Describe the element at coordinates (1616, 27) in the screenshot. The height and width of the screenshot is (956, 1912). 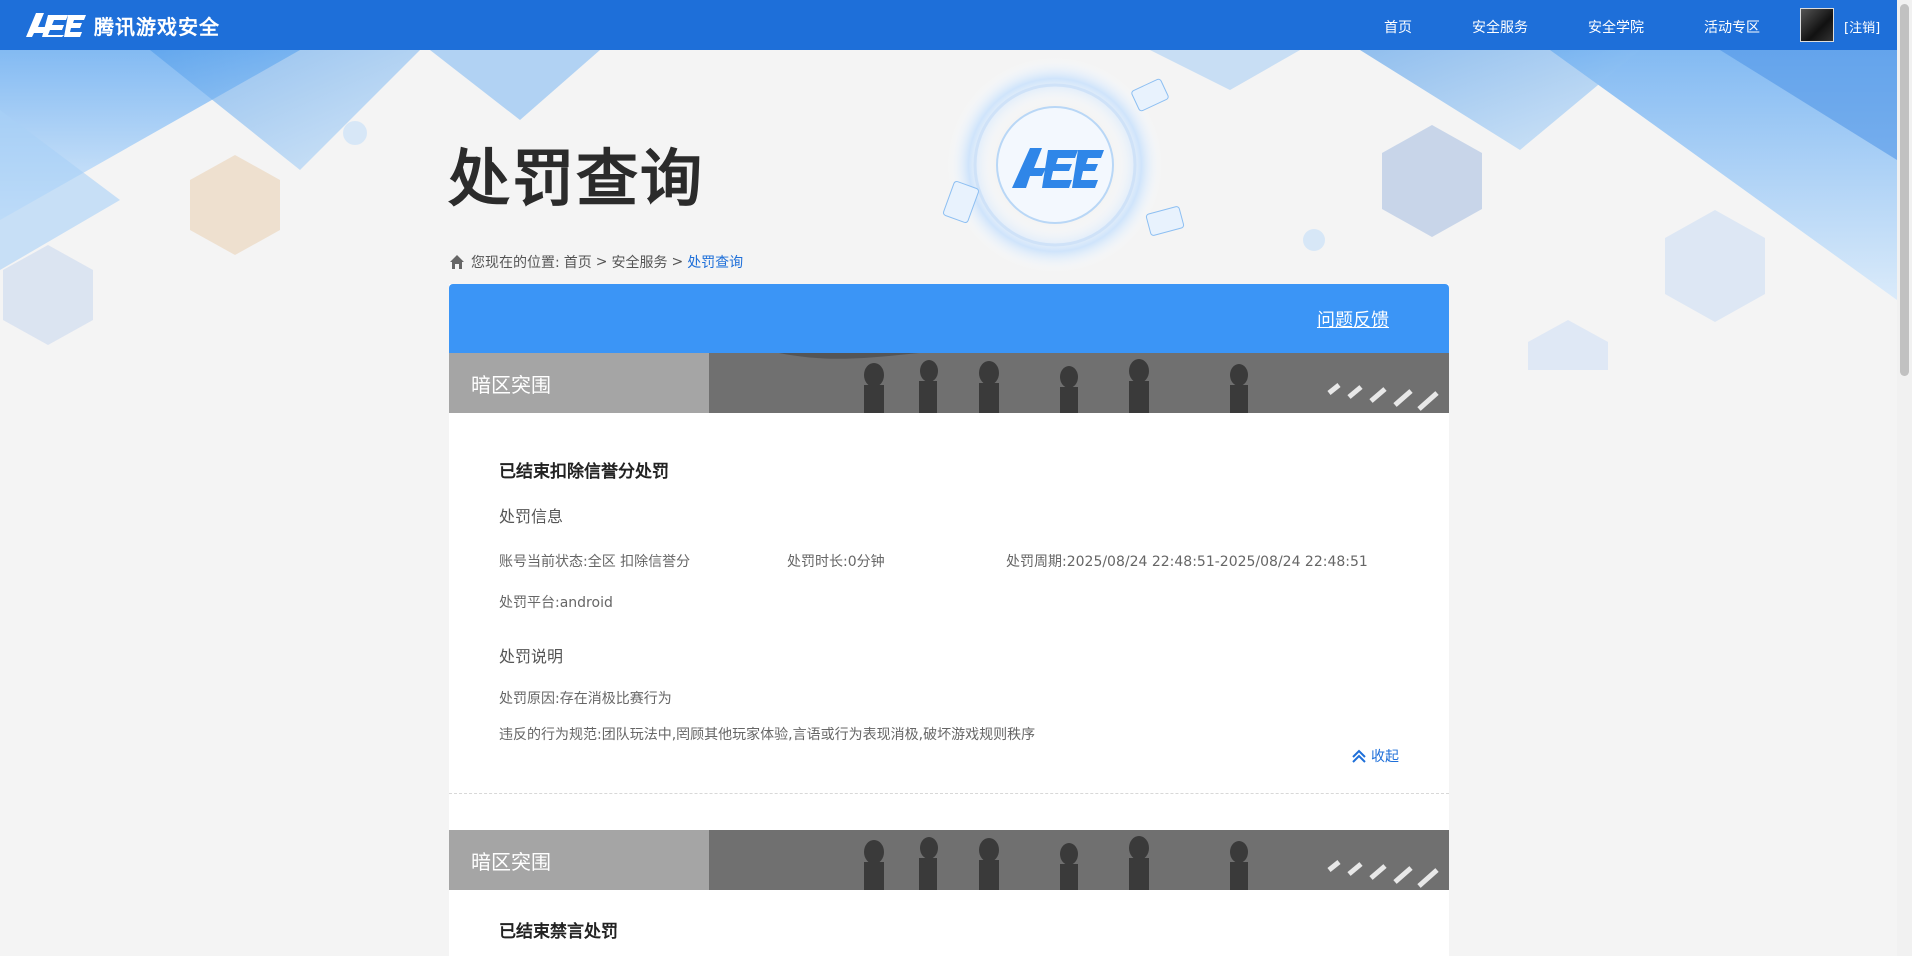
I see `nav-security-academy: 安全学院` at that location.